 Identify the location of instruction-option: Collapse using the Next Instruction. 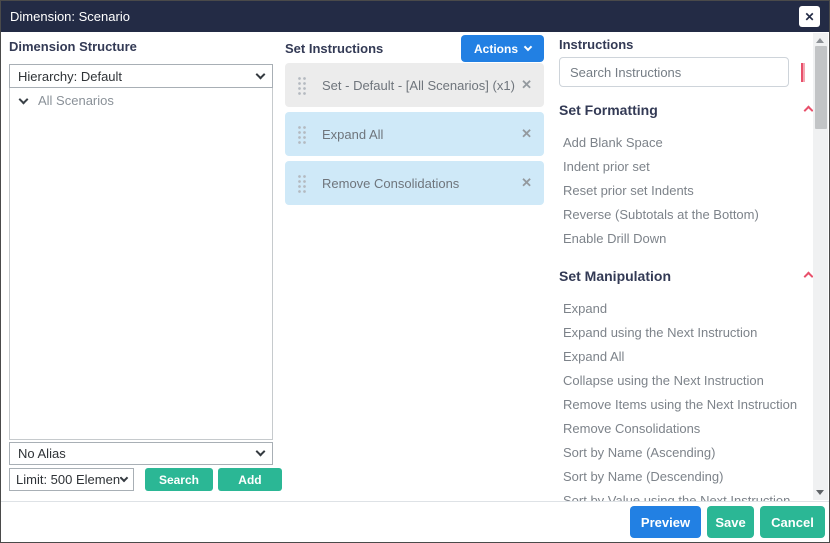
(687, 380).